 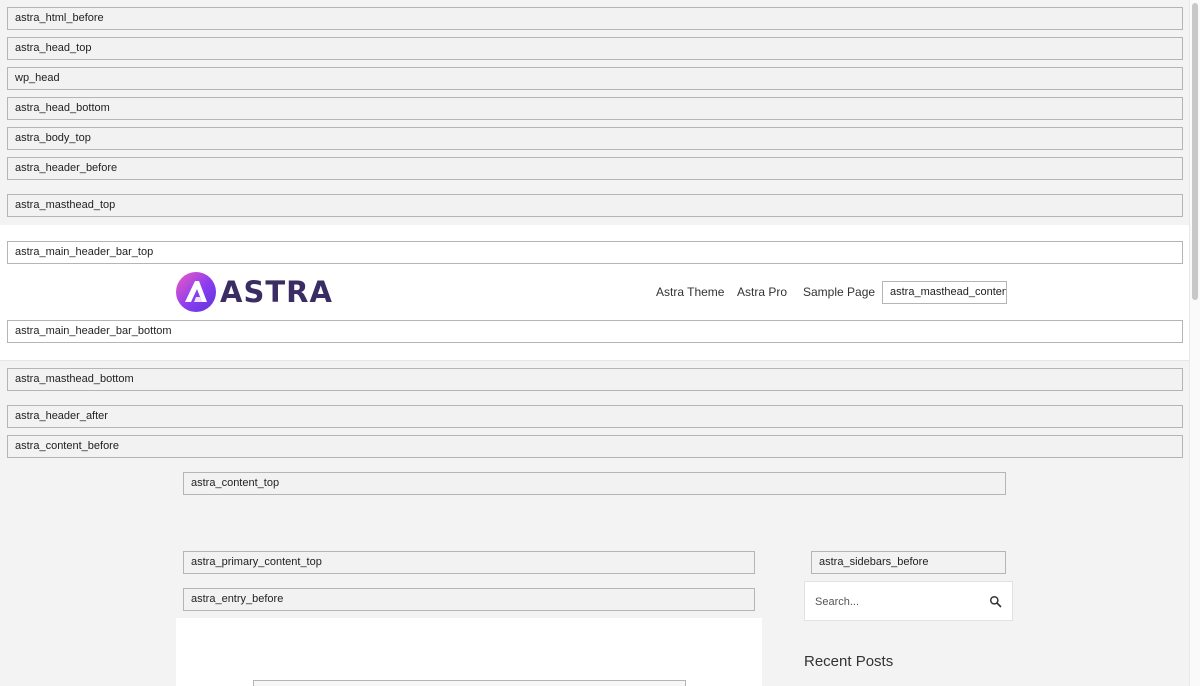 What do you see at coordinates (595, 379) in the screenshot?
I see `hook-masthead-bottom: astra_masthead_bottom` at bounding box center [595, 379].